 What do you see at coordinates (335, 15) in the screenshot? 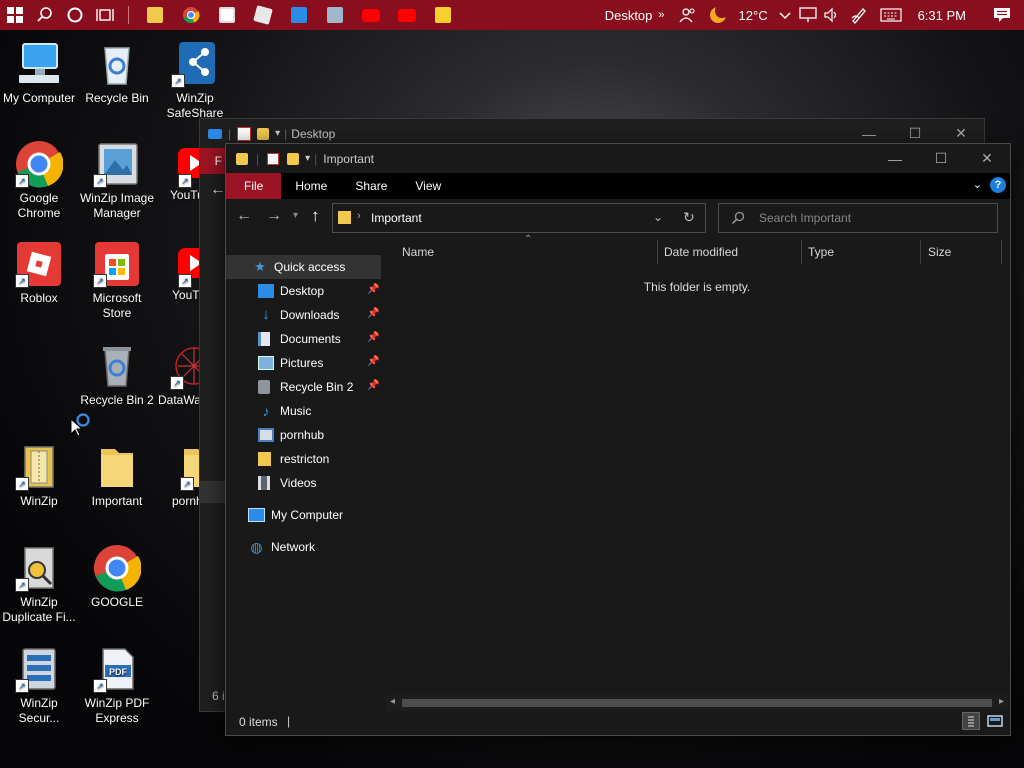
I see `taskbar-image-manager` at bounding box center [335, 15].